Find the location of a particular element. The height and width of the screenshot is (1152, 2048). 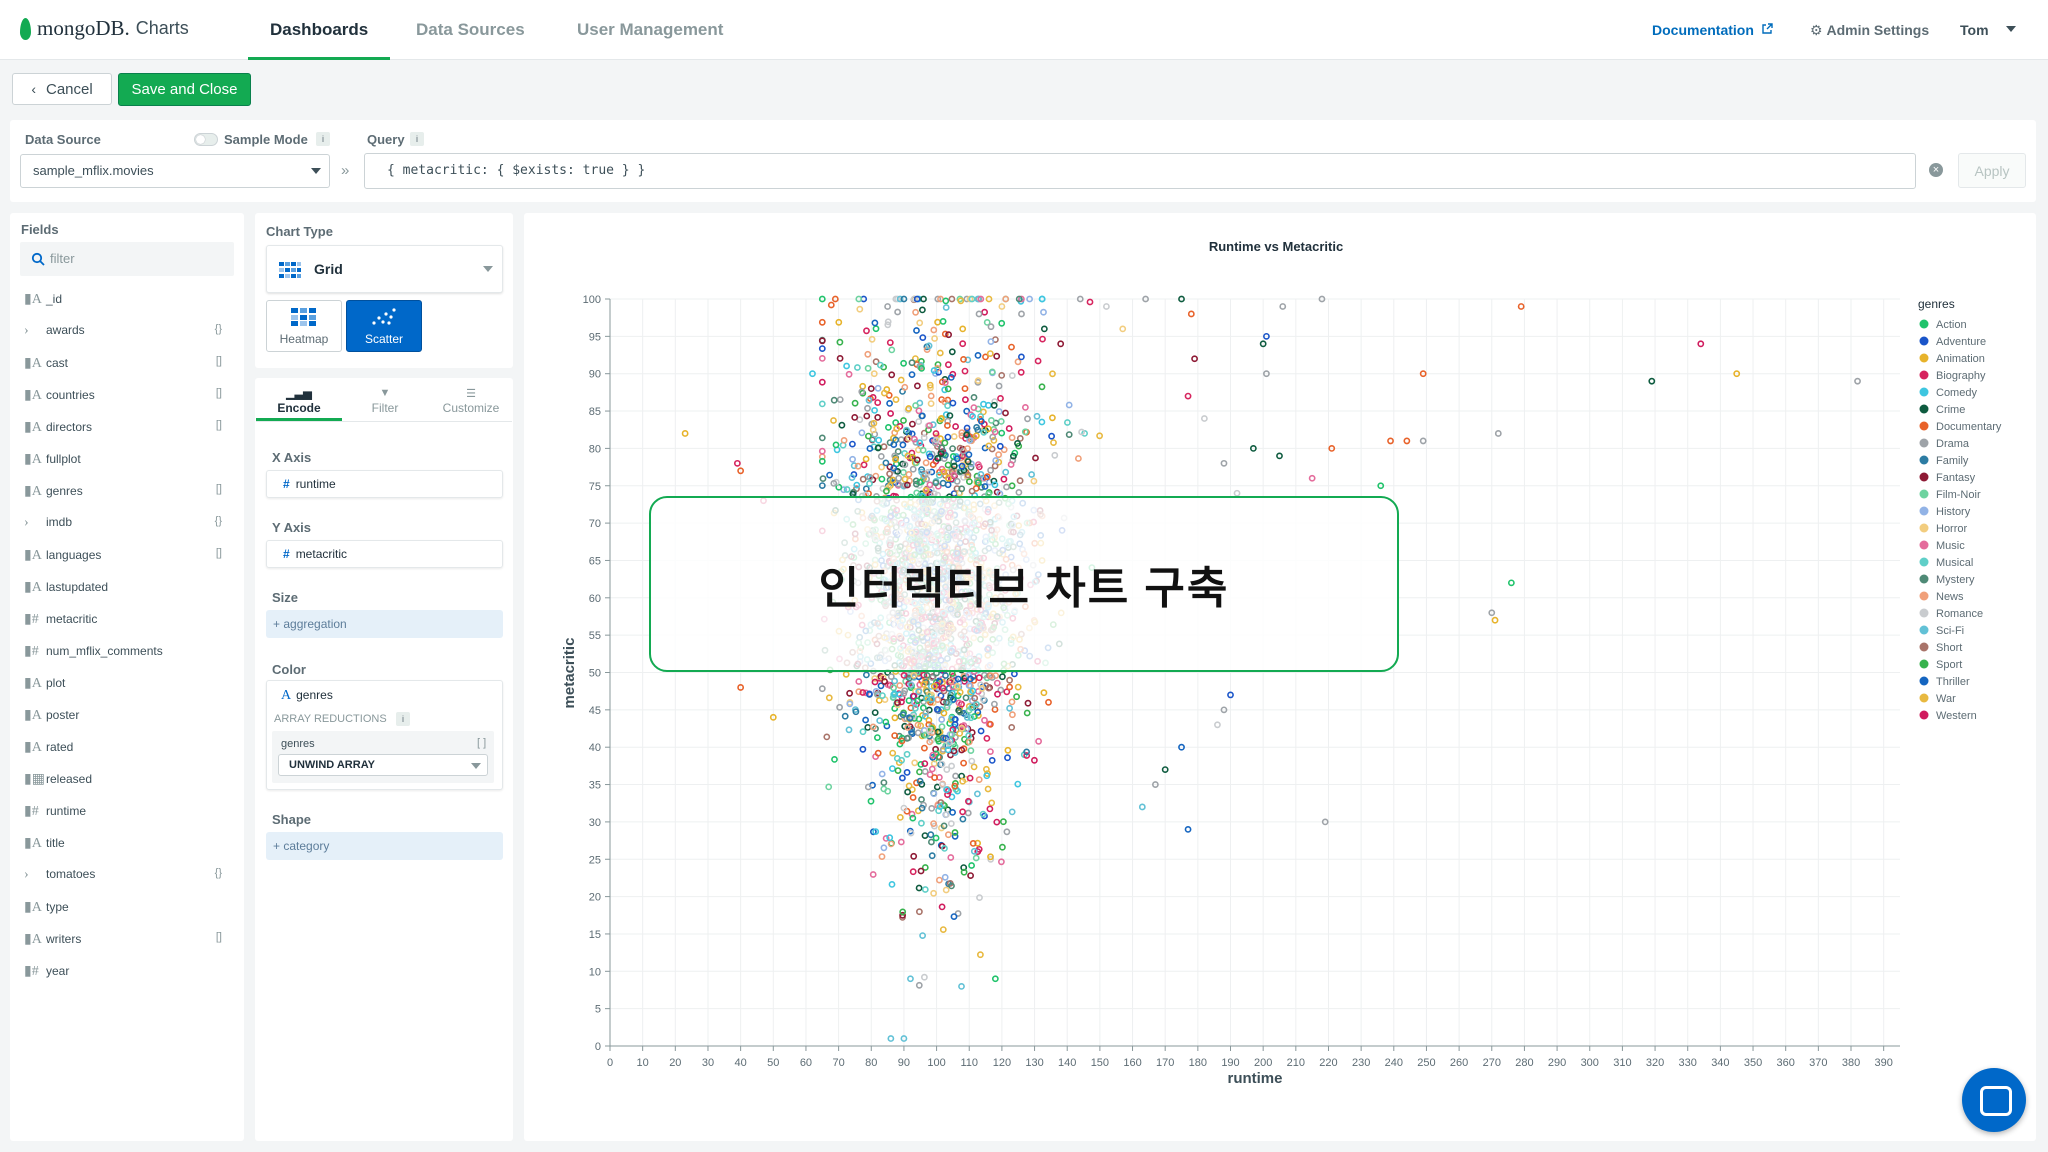

field-item: ▮▦released is located at coordinates (129, 781).